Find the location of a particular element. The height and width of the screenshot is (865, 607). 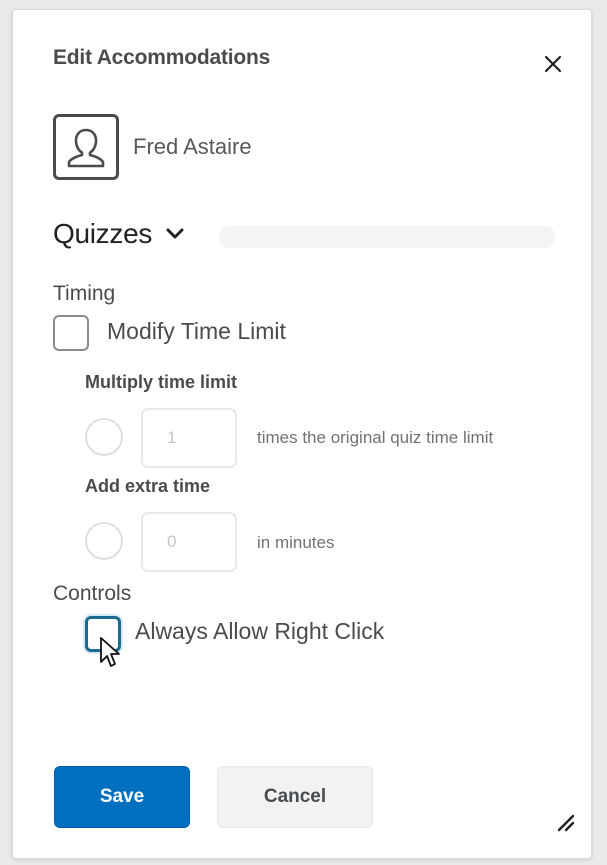

avatar is located at coordinates (86, 147).